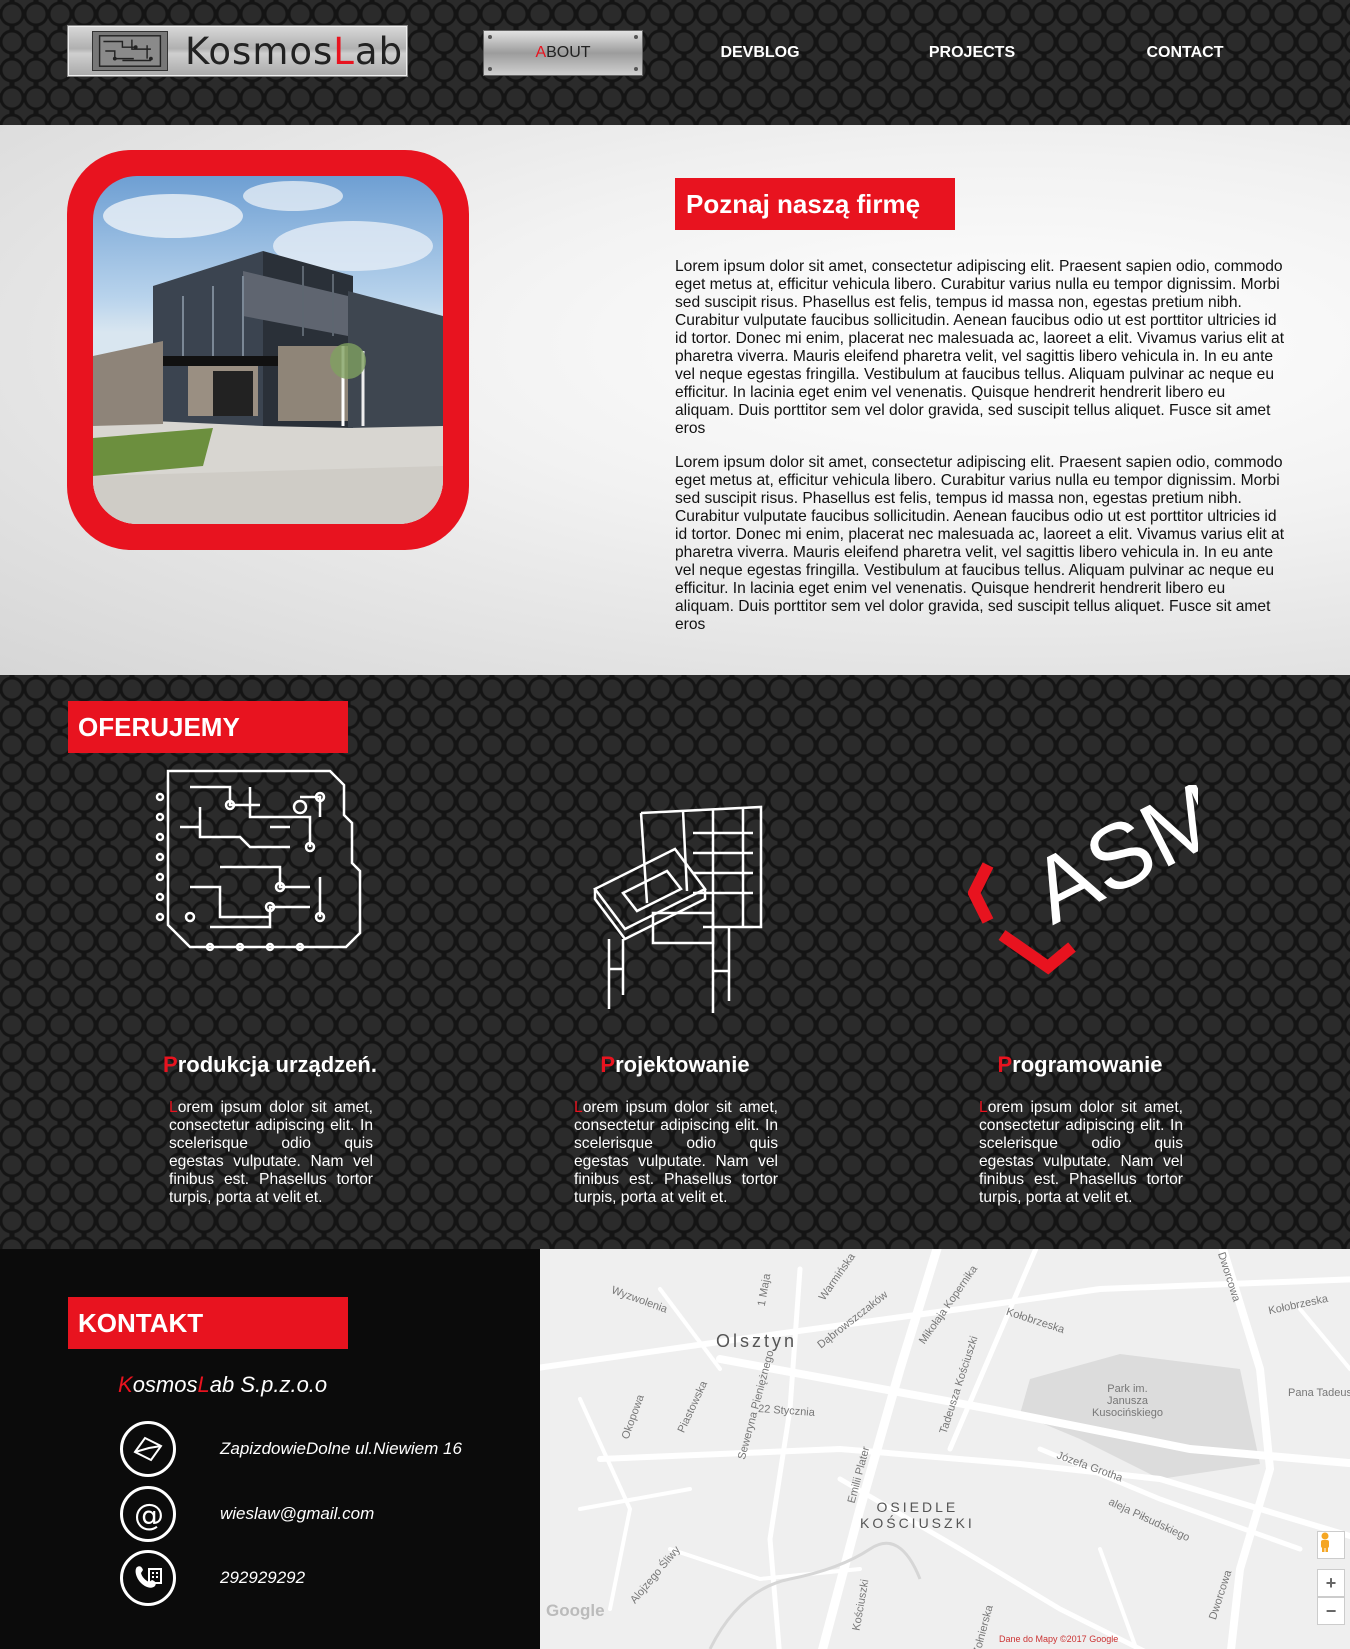 This screenshot has height=1649, width=1350. What do you see at coordinates (297, 1514) in the screenshot?
I see `contact-email: wieslaw@gmail.com` at bounding box center [297, 1514].